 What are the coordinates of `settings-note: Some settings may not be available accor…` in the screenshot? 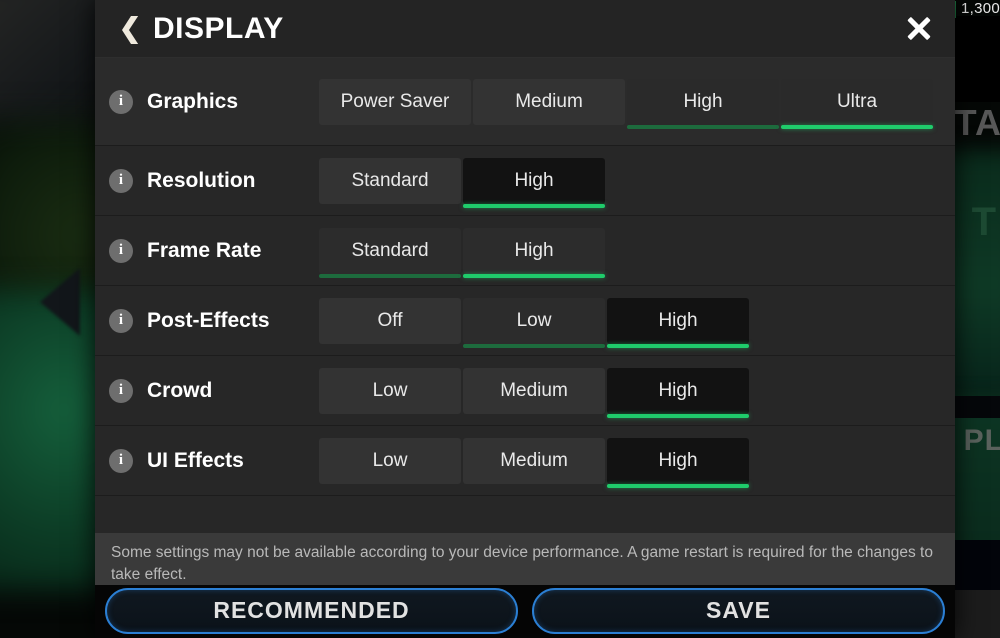 It's located at (525, 559).